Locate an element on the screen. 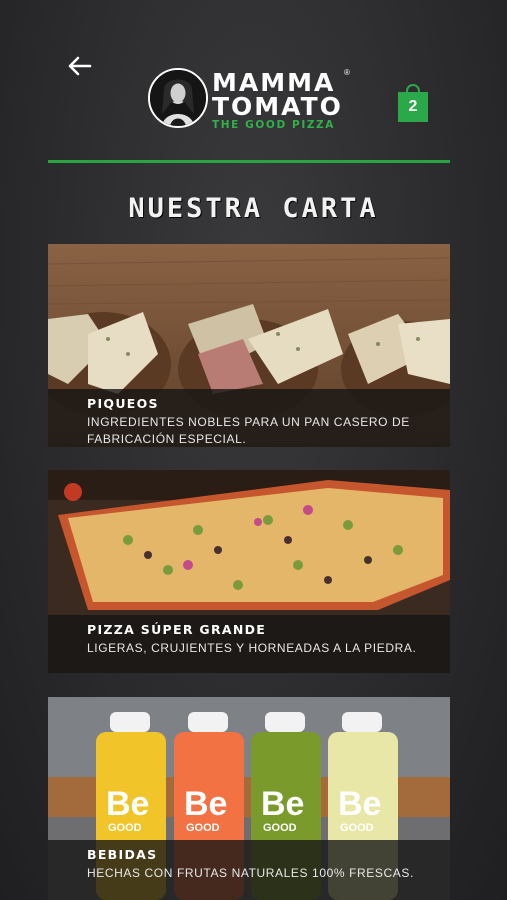  cart-count-badge: 2 is located at coordinates (413, 107).